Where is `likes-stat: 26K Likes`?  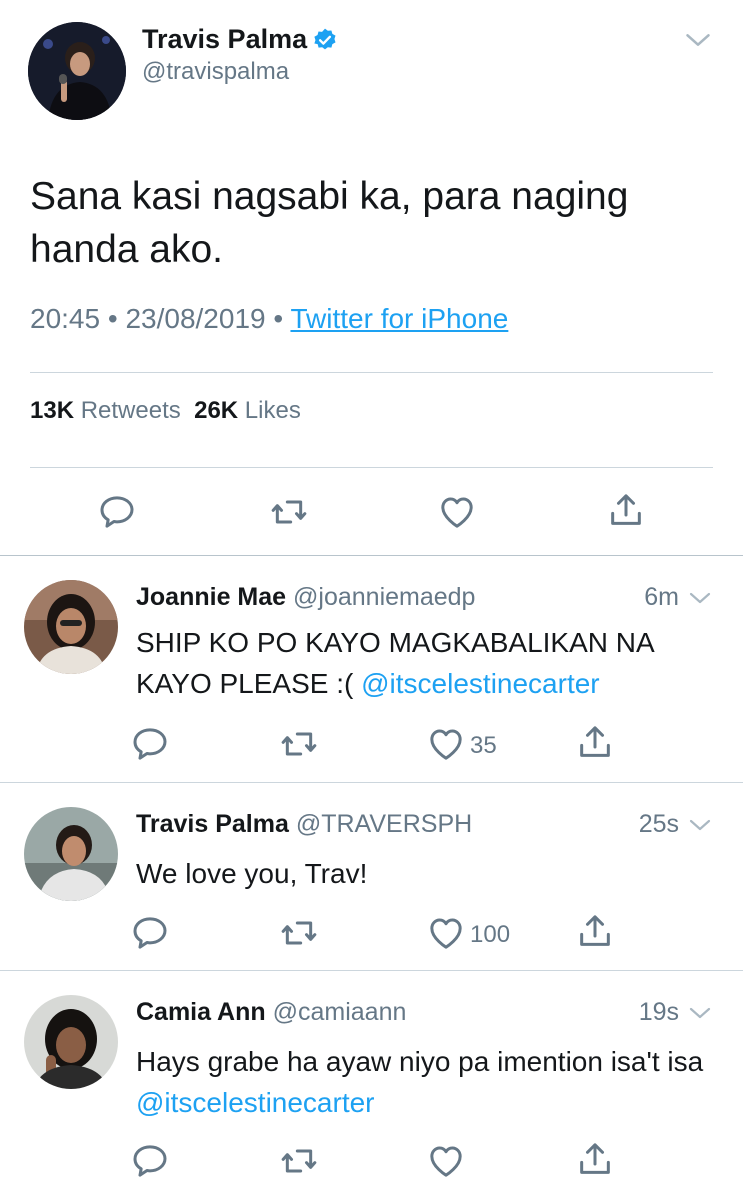
likes-stat: 26K Likes is located at coordinates (247, 410).